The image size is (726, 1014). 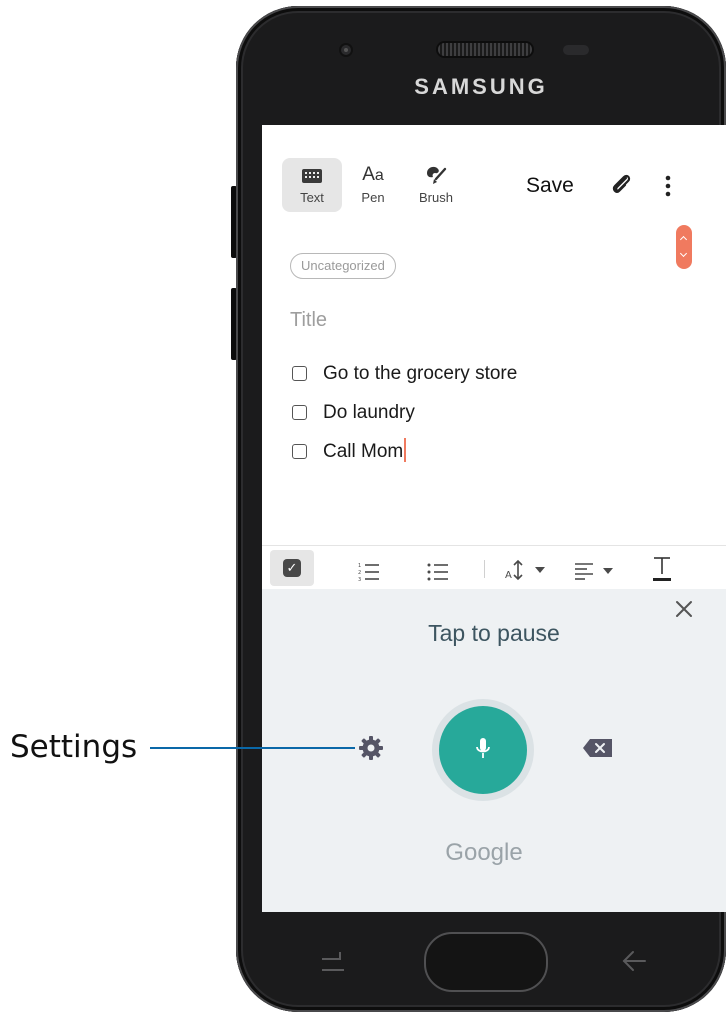 I want to click on close-icon, so click(x=684, y=609).